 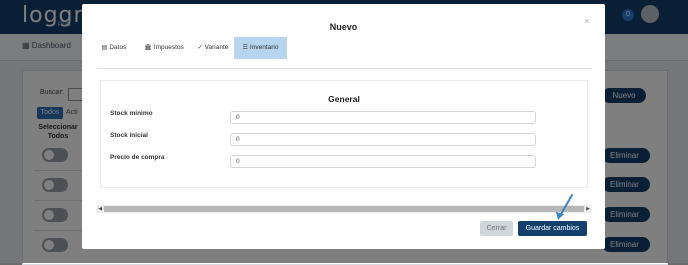 I want to click on tab-impuestos: 🏛 Impuestos, so click(x=164, y=48).